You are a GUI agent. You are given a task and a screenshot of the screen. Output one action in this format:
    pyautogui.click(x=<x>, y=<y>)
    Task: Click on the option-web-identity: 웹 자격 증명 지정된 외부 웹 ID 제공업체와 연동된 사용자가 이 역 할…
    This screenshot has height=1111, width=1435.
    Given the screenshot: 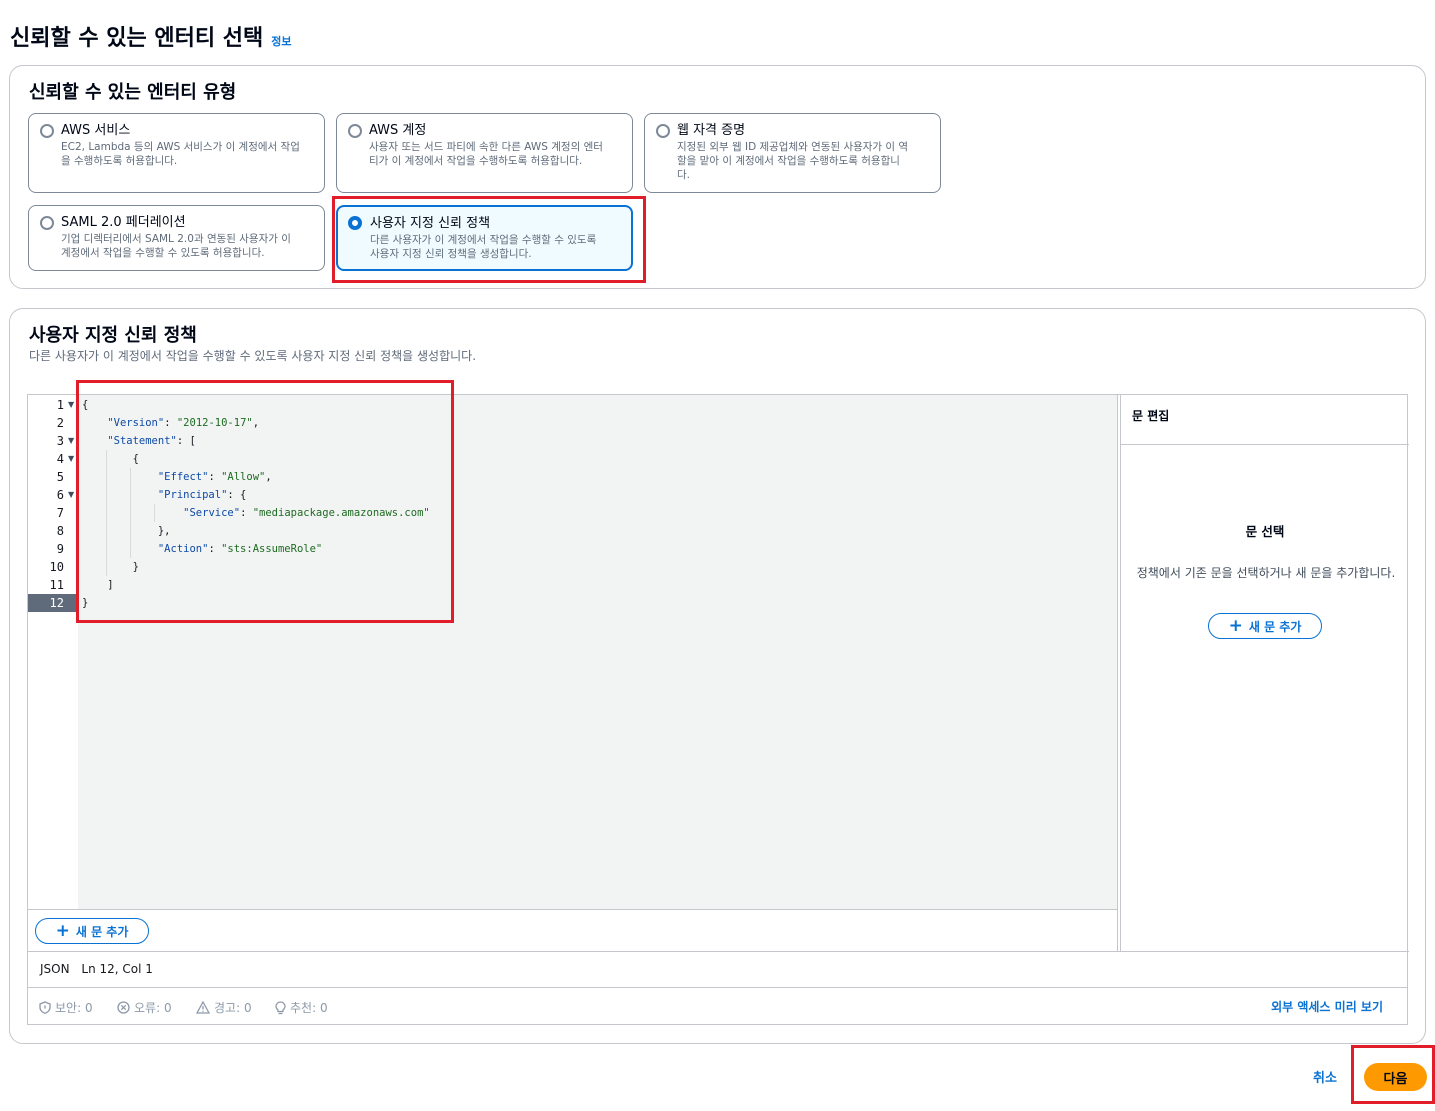 What is the action you would take?
    pyautogui.click(x=792, y=153)
    